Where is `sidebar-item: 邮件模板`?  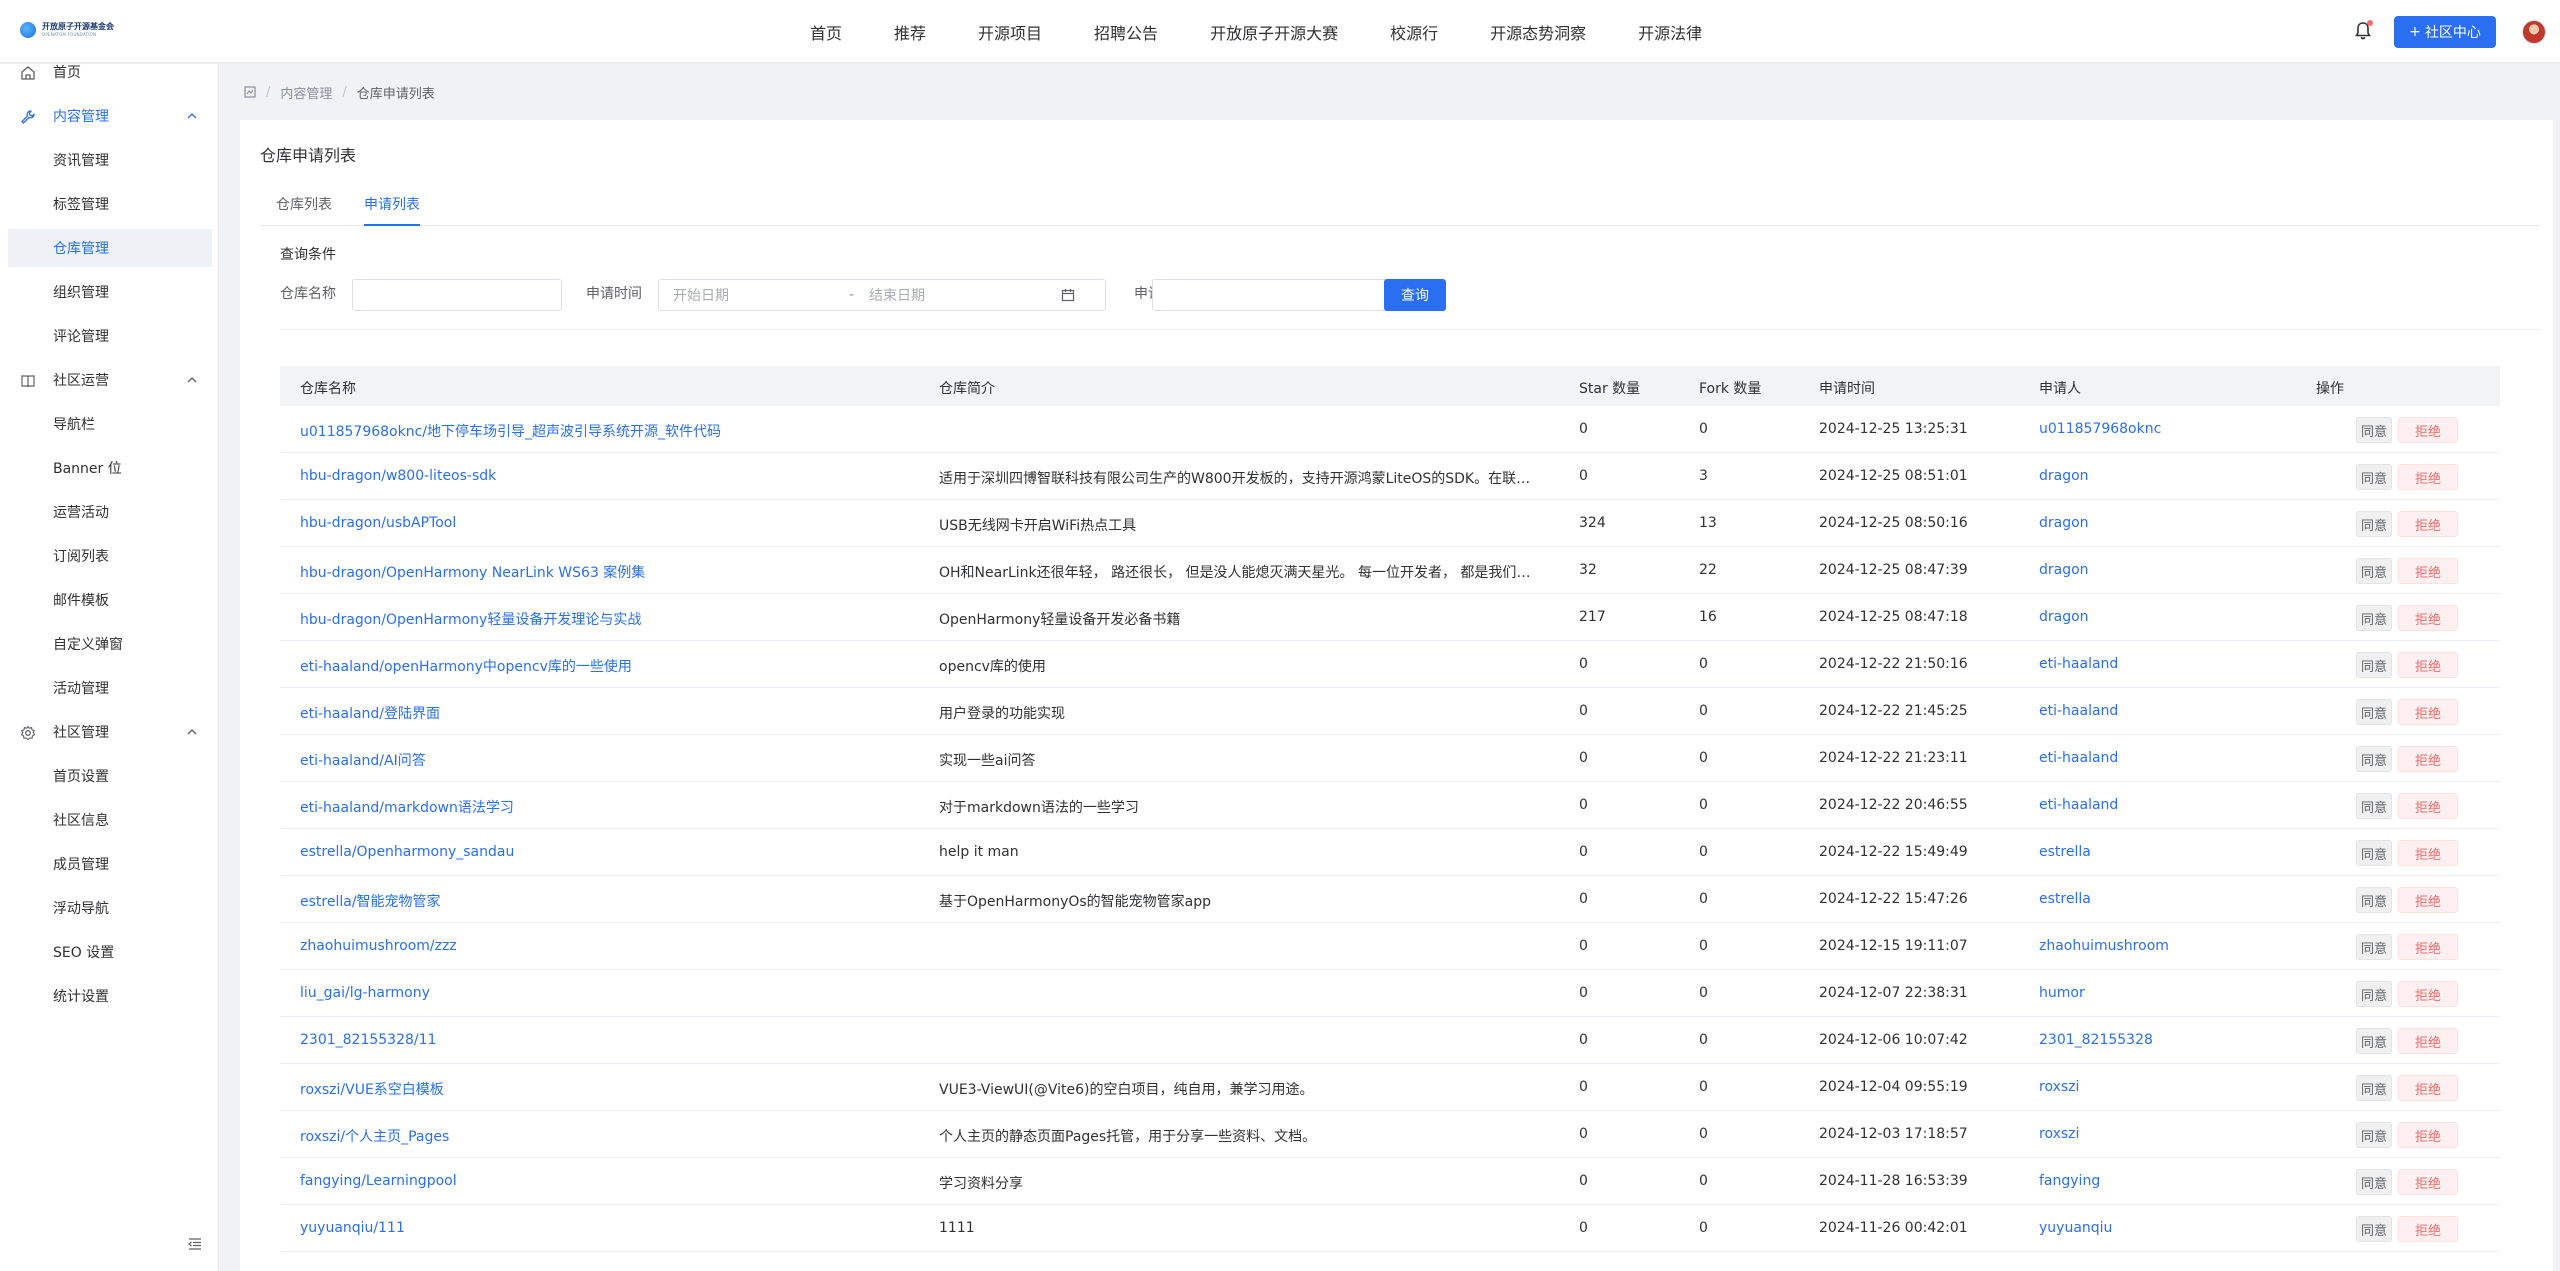
sidebar-item: 邮件模板 is located at coordinates (109, 600).